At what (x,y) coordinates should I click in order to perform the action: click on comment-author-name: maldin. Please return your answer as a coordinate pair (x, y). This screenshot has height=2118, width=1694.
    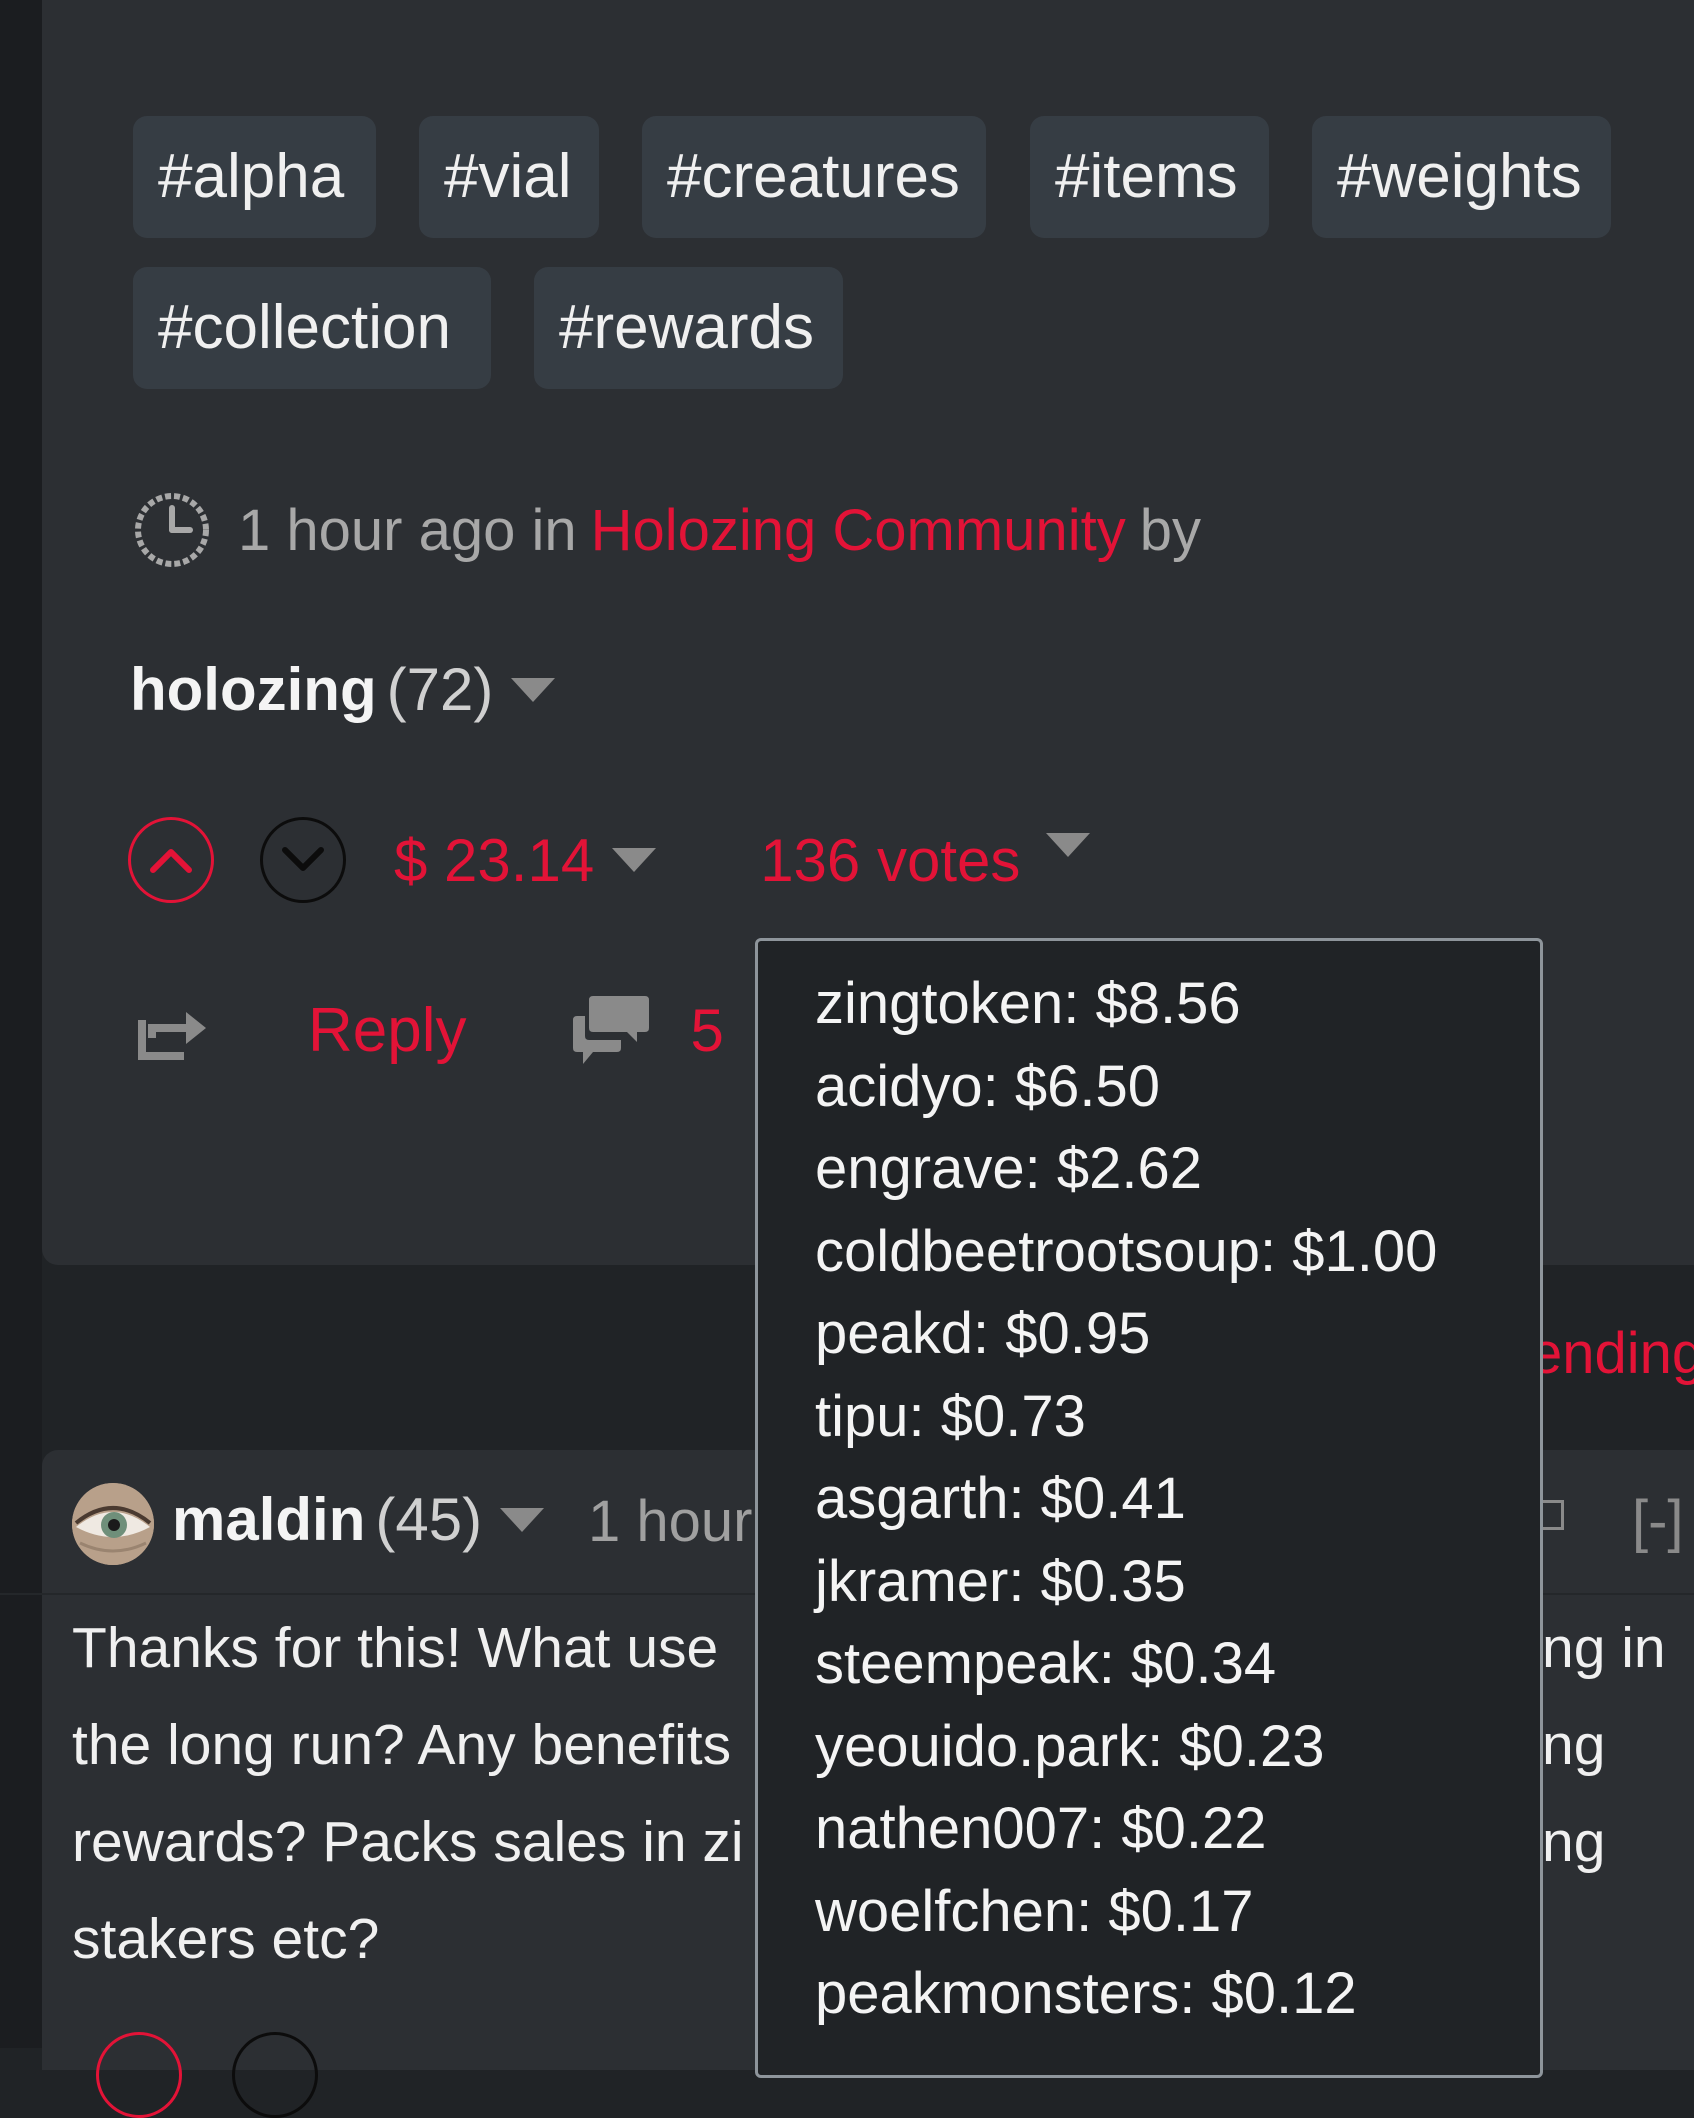
    Looking at the image, I should click on (268, 1519).